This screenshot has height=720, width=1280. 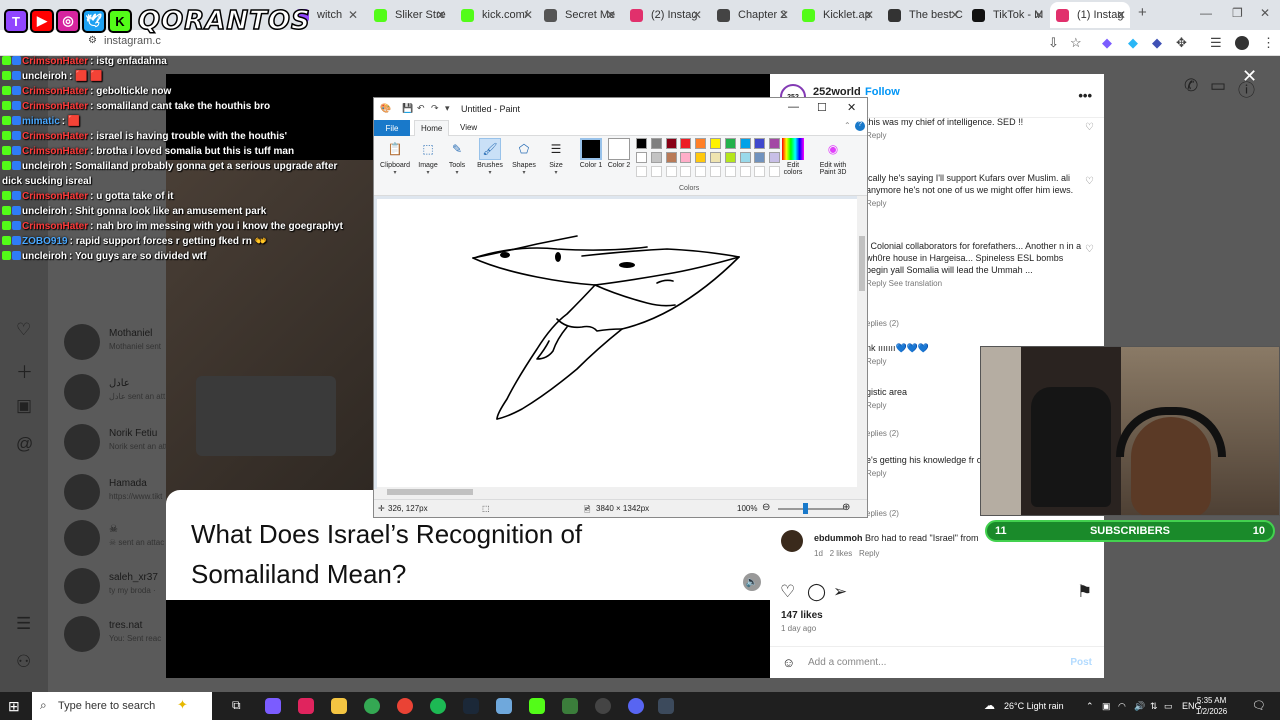 What do you see at coordinates (1034, 706) in the screenshot?
I see `weather-text: 26°C Light rain` at bounding box center [1034, 706].